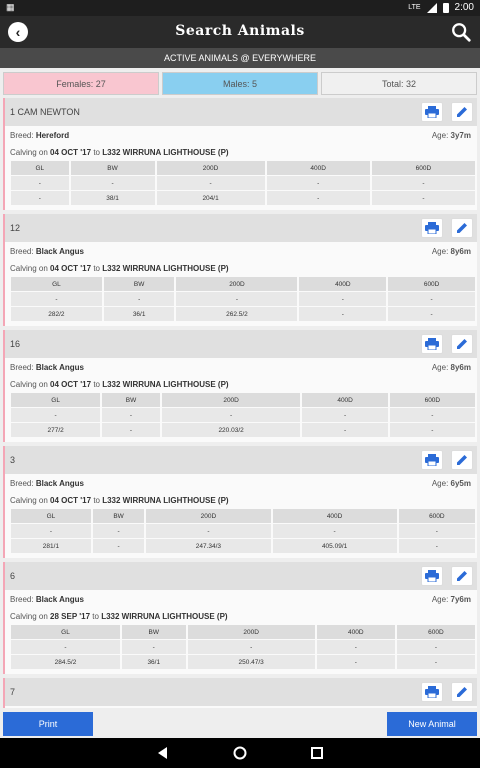  What do you see at coordinates (163, 753) in the screenshot?
I see `back-nav-icon` at bounding box center [163, 753].